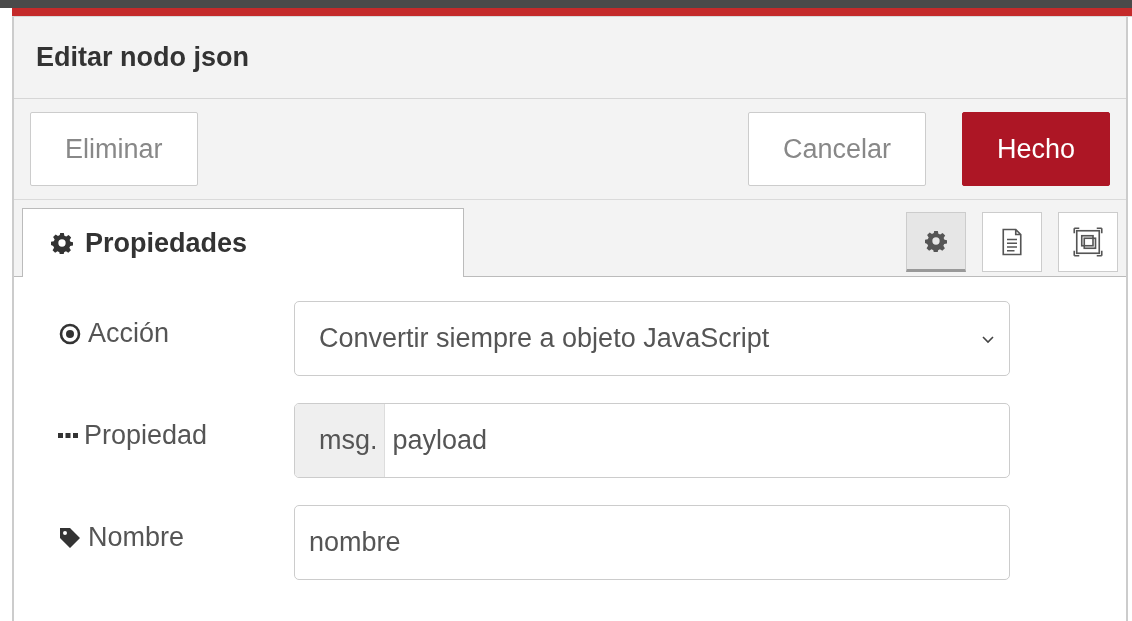  Describe the element at coordinates (243, 242) in the screenshot. I see `tab: Propiedades` at that location.